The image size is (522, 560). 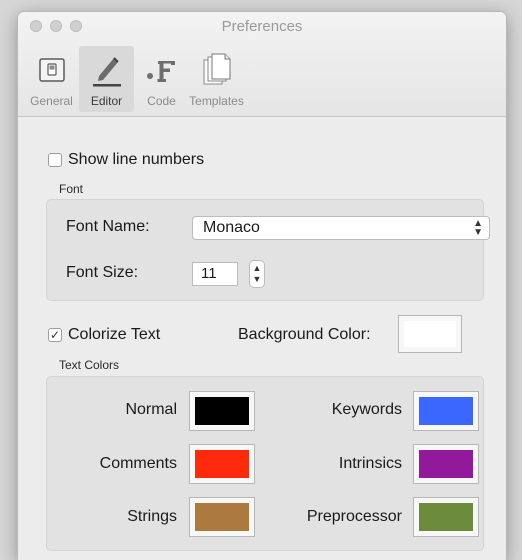 I want to click on documents-icon, so click(x=217, y=70).